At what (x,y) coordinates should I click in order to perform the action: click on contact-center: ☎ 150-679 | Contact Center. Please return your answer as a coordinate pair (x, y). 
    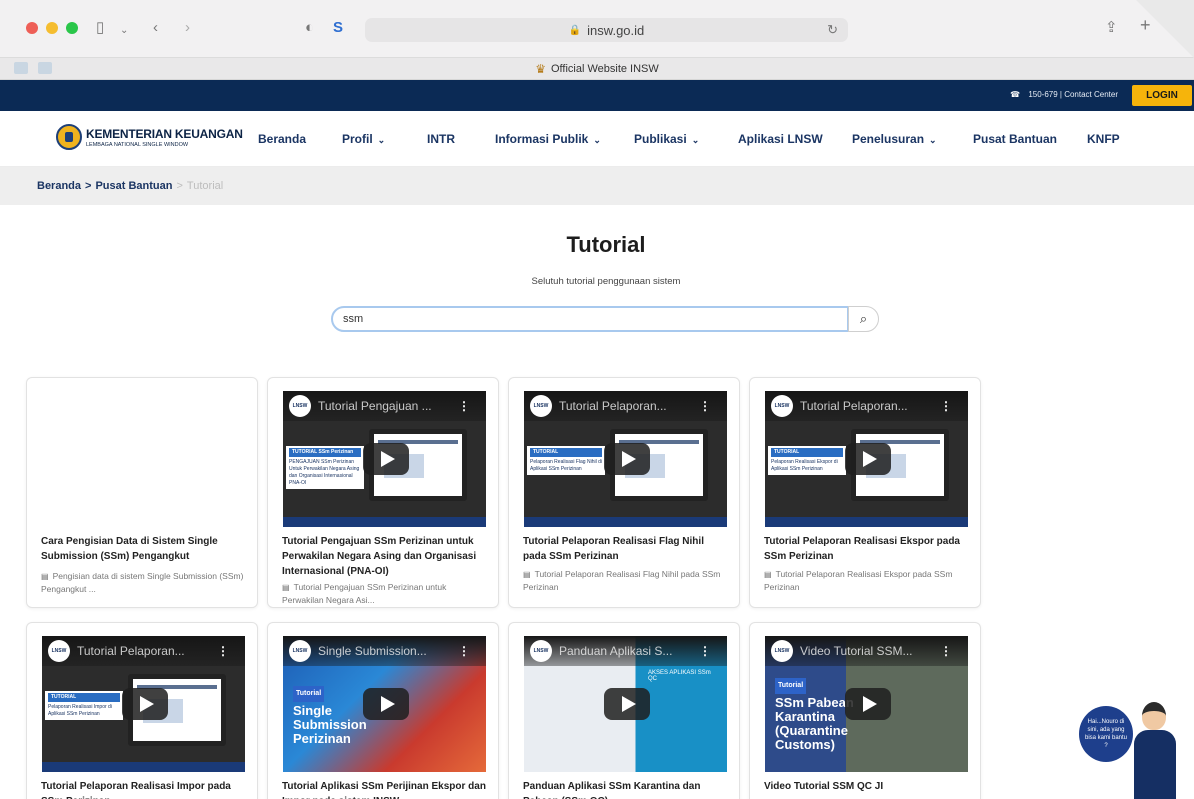
    Looking at the image, I should click on (1064, 94).